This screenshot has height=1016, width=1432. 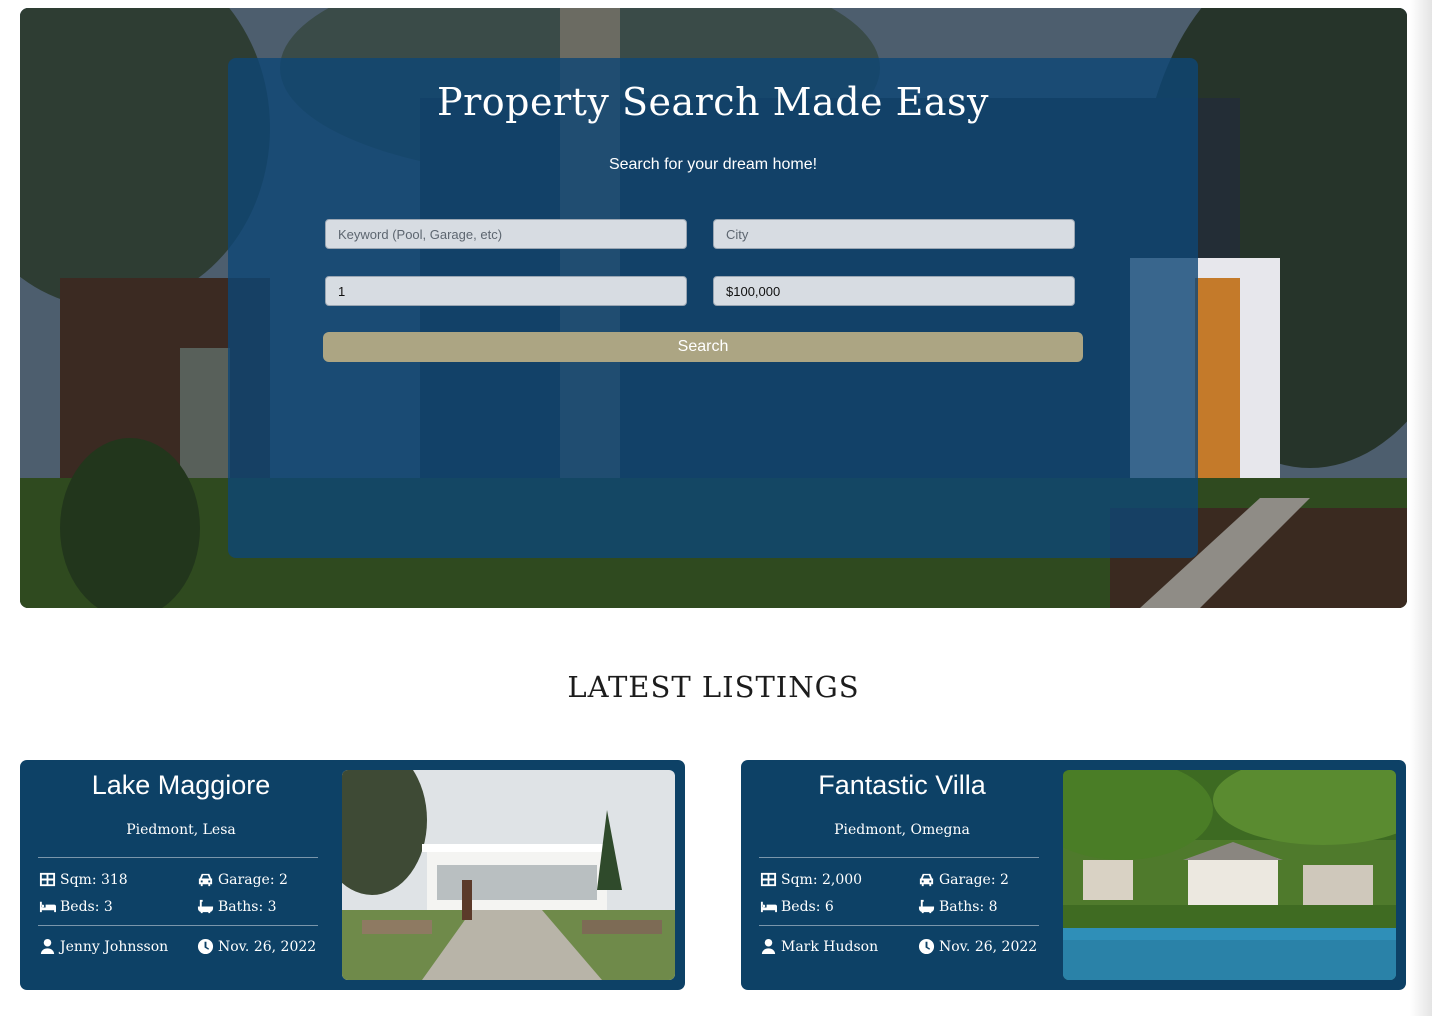 I want to click on keyword-input, so click(x=506, y=234).